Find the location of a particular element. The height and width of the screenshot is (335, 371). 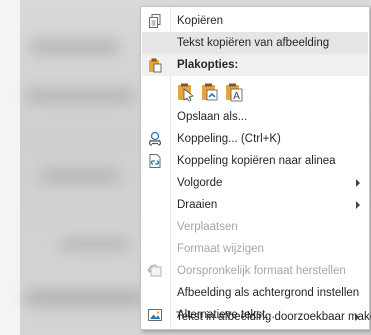

menu-item-copy: Kopiëren is located at coordinates (255, 21).